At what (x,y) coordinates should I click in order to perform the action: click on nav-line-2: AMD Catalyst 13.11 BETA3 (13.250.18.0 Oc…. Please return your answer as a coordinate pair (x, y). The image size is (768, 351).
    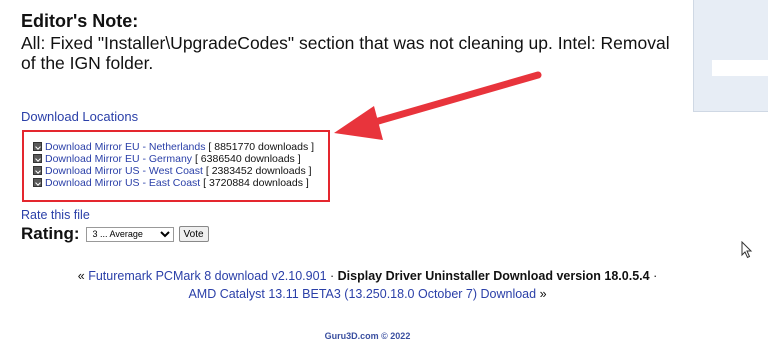
    Looking at the image, I should click on (367, 294).